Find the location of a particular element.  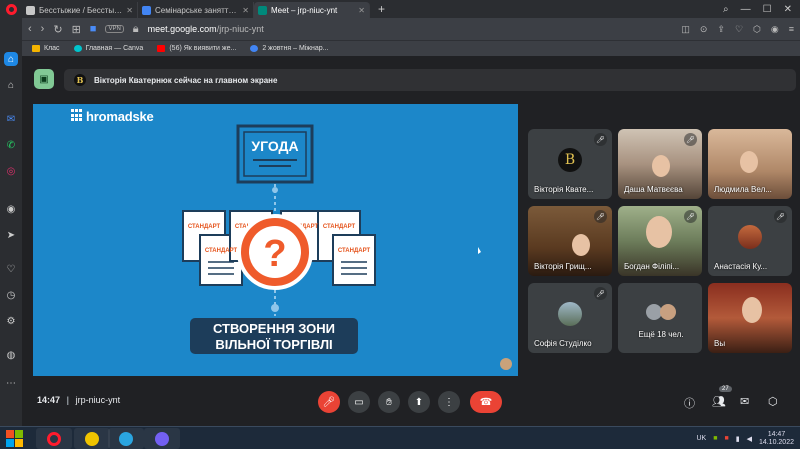

agreement-title: УГОДА is located at coordinates (274, 146).